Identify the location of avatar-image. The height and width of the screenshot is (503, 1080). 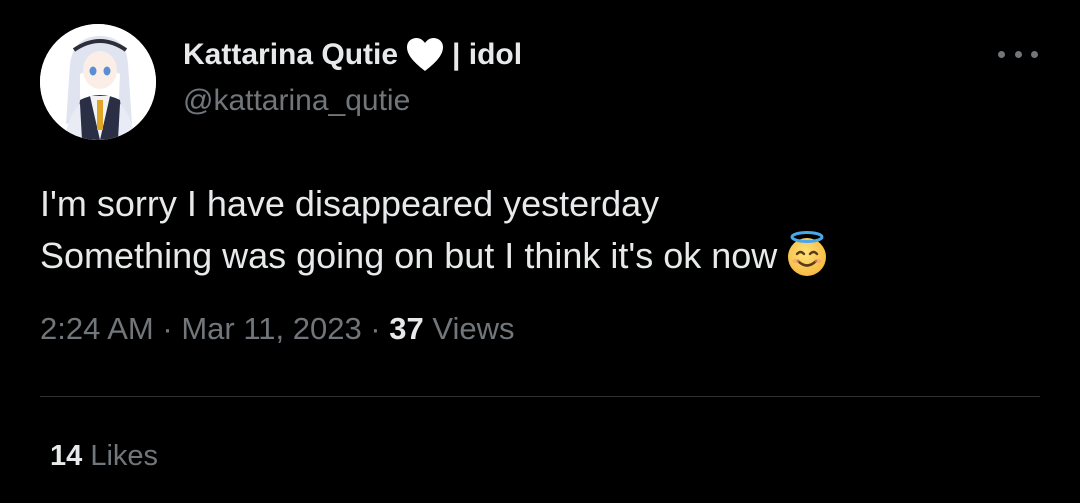
(98, 82).